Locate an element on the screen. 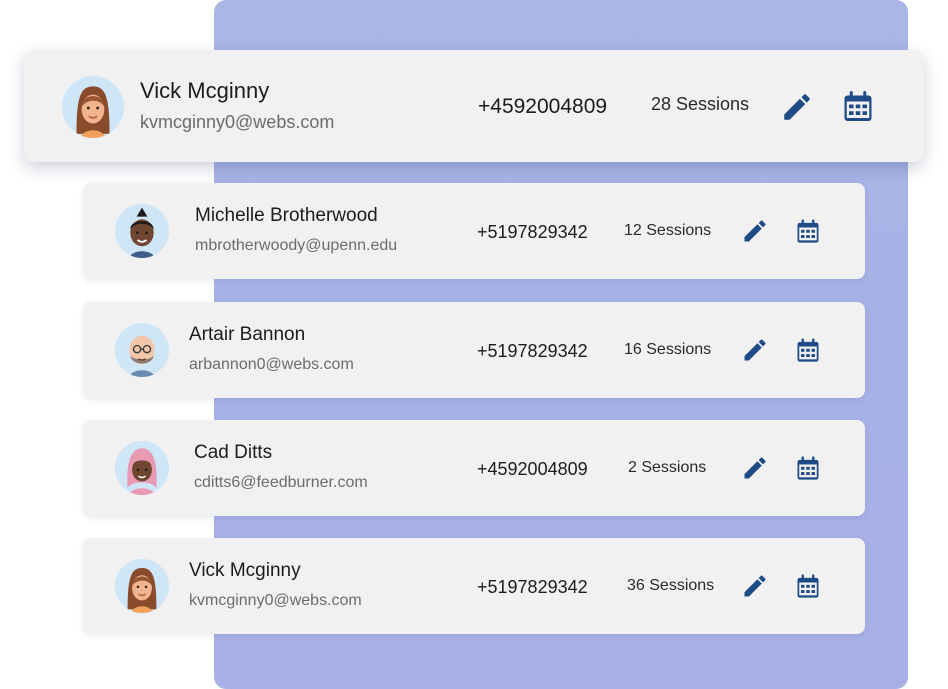 The image size is (948, 689). client-name: Michelle Brotherwood is located at coordinates (286, 215).